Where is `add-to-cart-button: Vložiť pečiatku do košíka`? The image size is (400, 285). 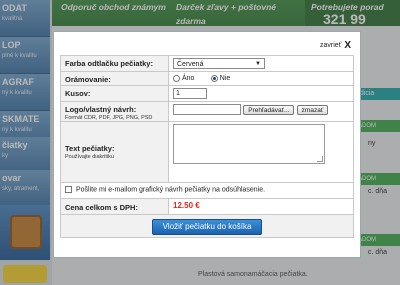
add-to-cart-button: Vložiť pečiatku do košíka is located at coordinates (207, 227).